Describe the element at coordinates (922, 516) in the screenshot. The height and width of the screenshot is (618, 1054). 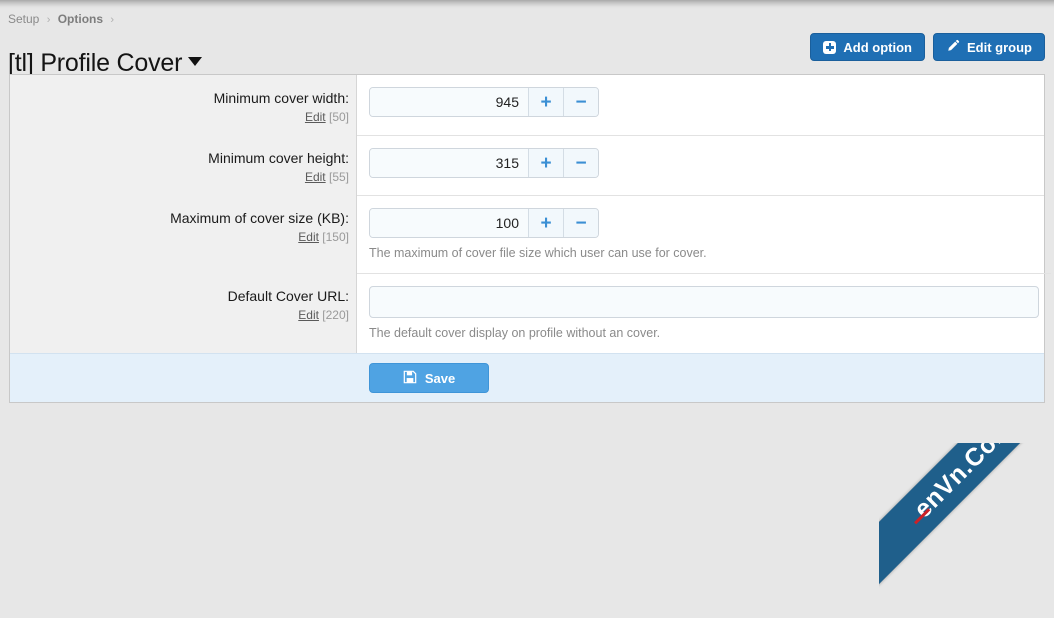
I see `watermark-dash-icon` at that location.